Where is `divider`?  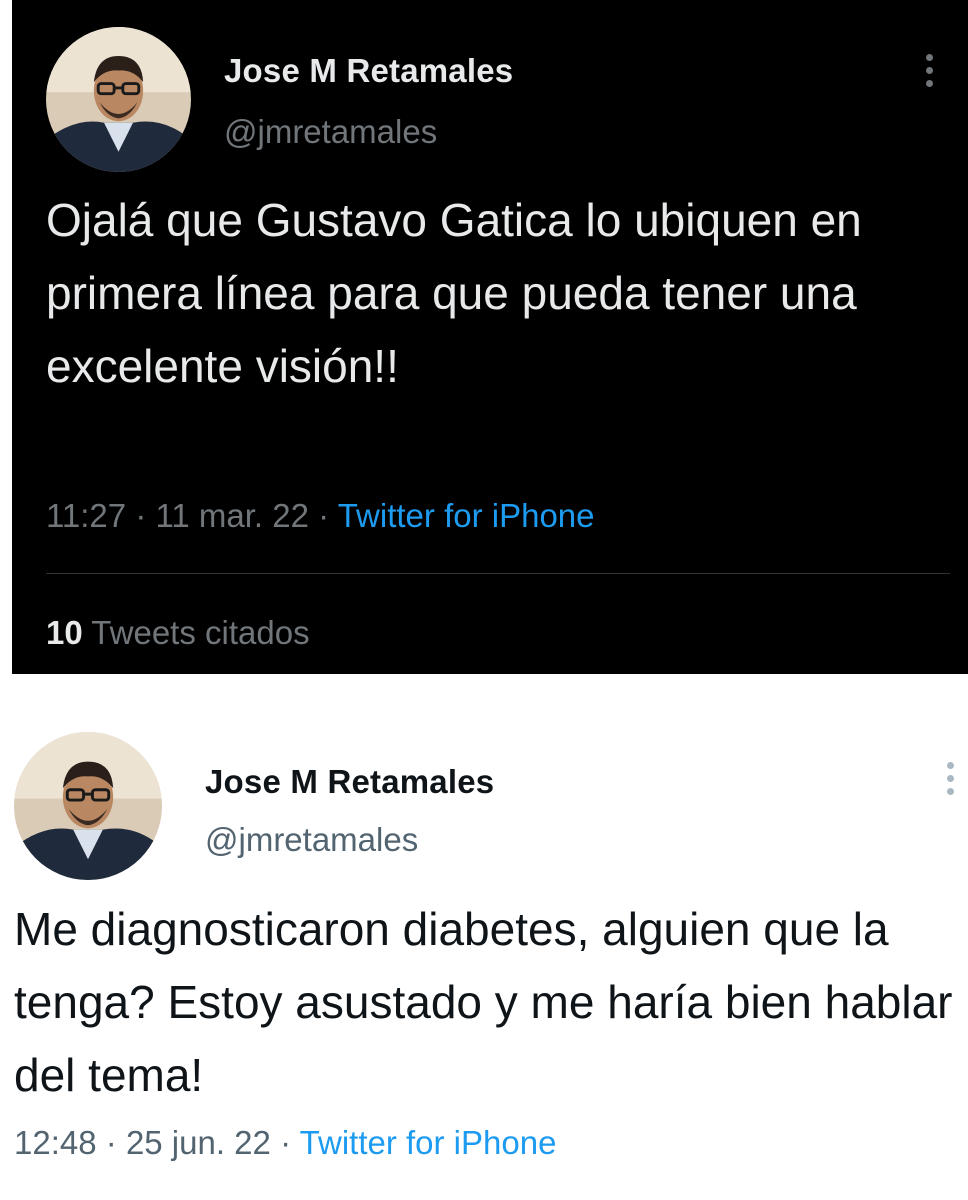
divider is located at coordinates (498, 573).